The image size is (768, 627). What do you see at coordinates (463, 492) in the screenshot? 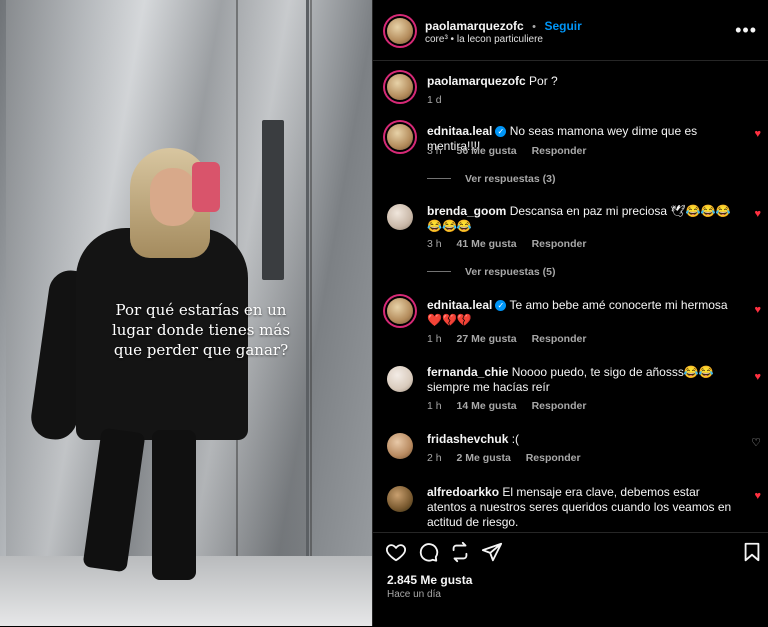
I see `comment-username: alfredoarkko` at bounding box center [463, 492].